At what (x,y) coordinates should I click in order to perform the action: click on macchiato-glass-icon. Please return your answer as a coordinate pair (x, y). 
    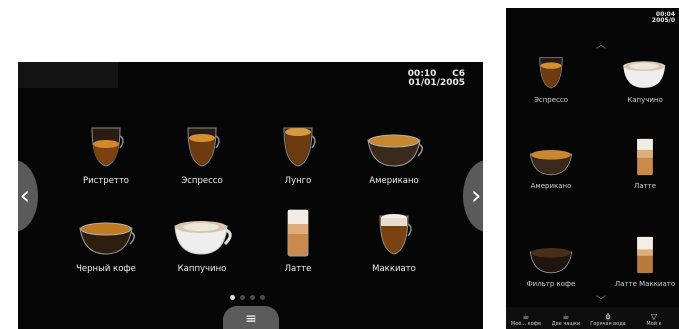
    Looking at the image, I should click on (394, 231).